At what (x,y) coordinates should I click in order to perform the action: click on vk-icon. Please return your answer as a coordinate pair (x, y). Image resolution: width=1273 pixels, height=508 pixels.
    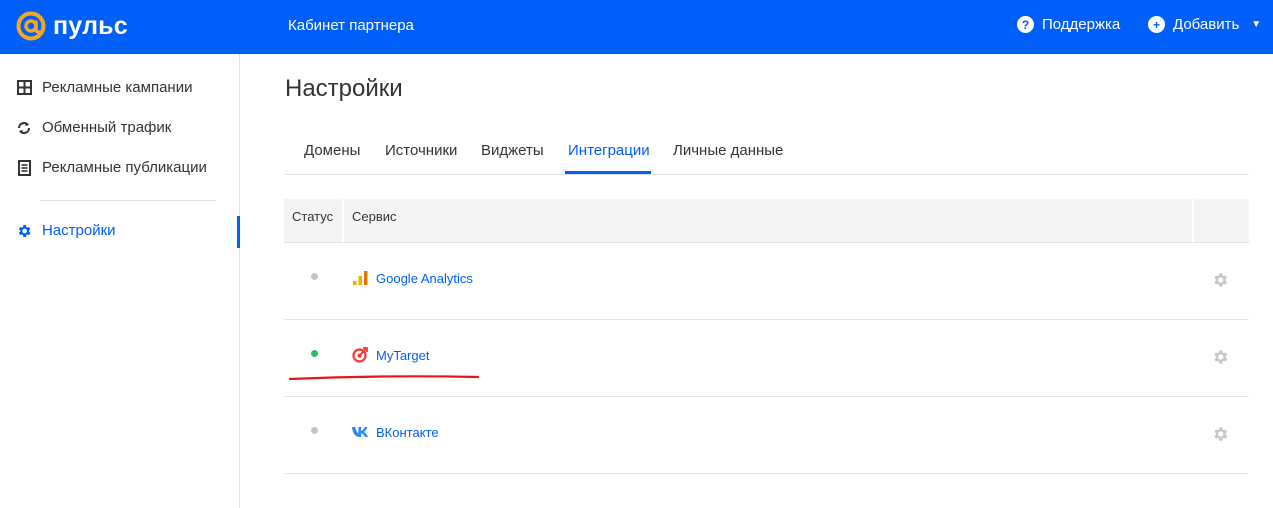
    Looking at the image, I should click on (360, 432).